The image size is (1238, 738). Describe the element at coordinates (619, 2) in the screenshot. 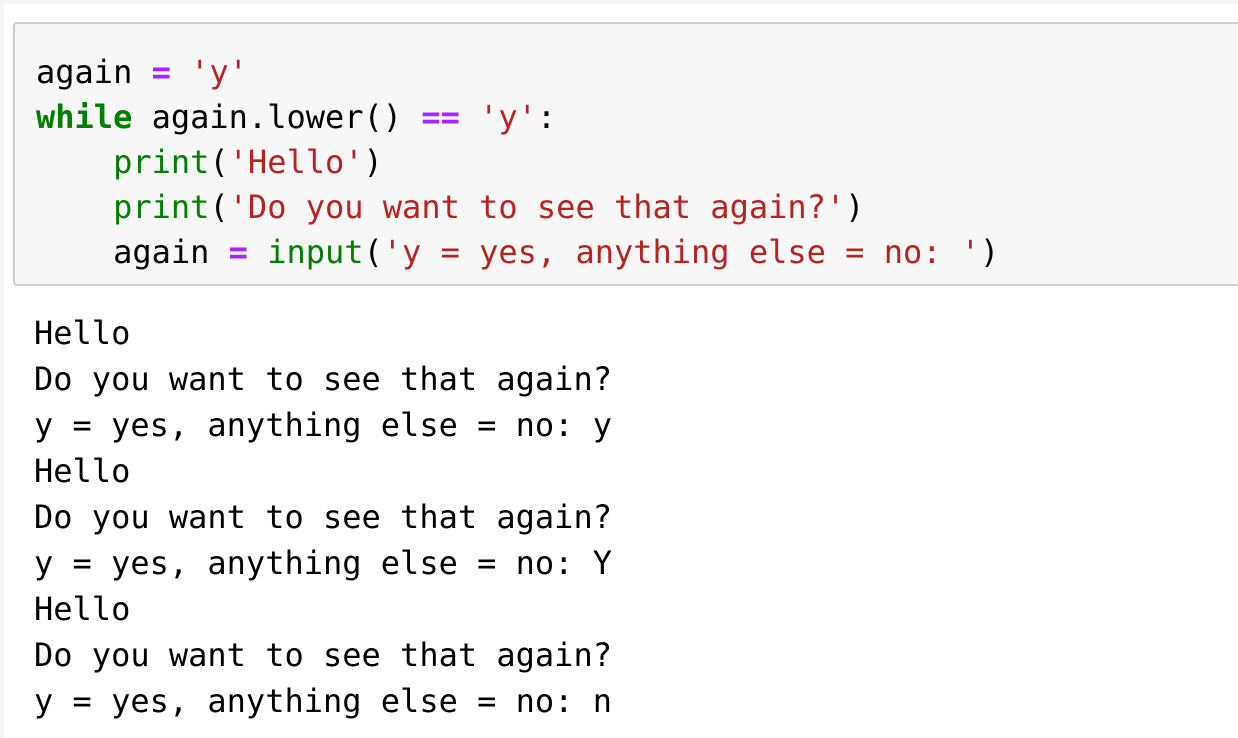

I see `top-strip` at that location.